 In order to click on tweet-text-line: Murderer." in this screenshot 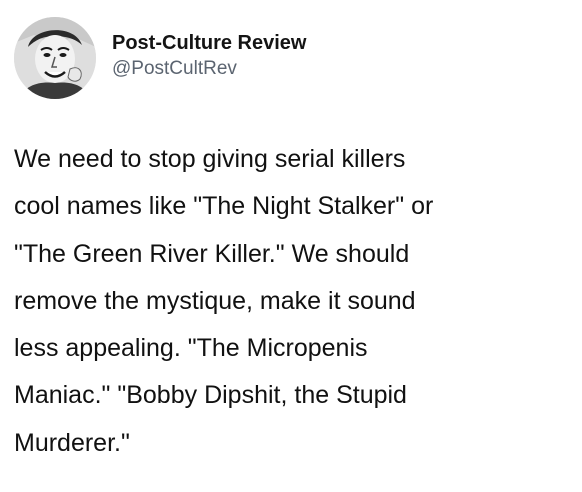, I will do `click(72, 442)`.